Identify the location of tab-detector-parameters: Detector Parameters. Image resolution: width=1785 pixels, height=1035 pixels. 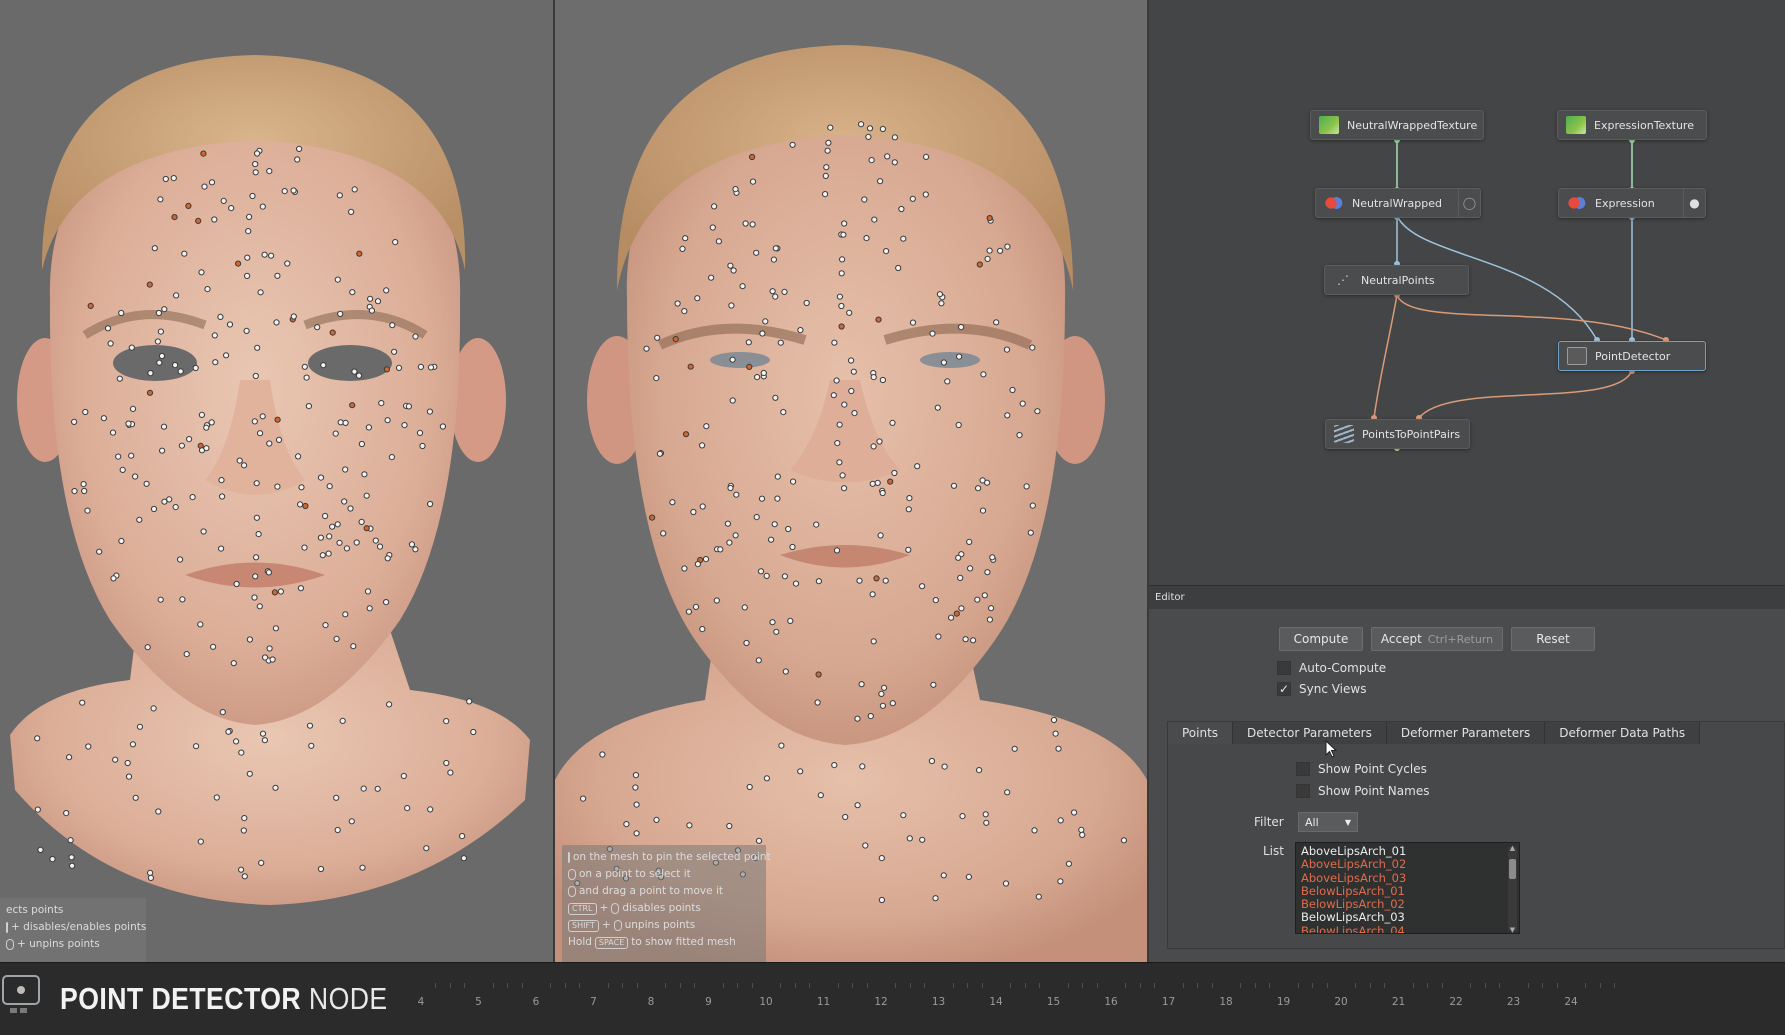
(1310, 733).